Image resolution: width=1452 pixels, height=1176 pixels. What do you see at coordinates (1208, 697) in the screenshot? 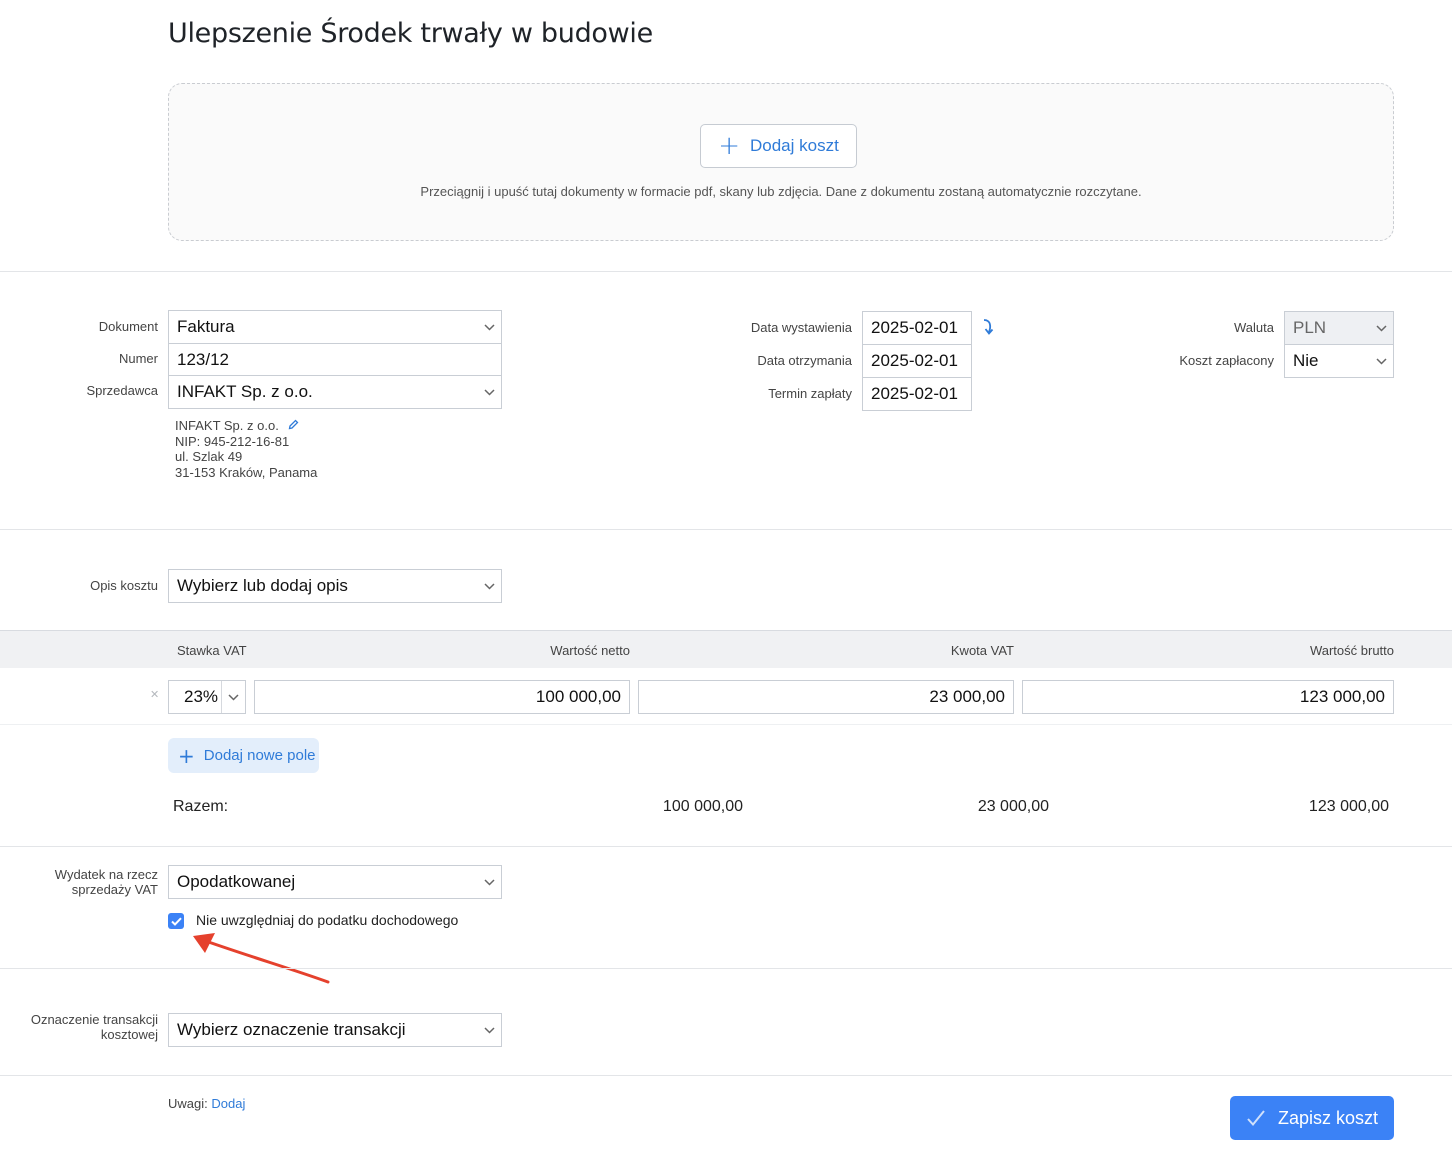
I see `gross-value-input: 123 000,00` at bounding box center [1208, 697].